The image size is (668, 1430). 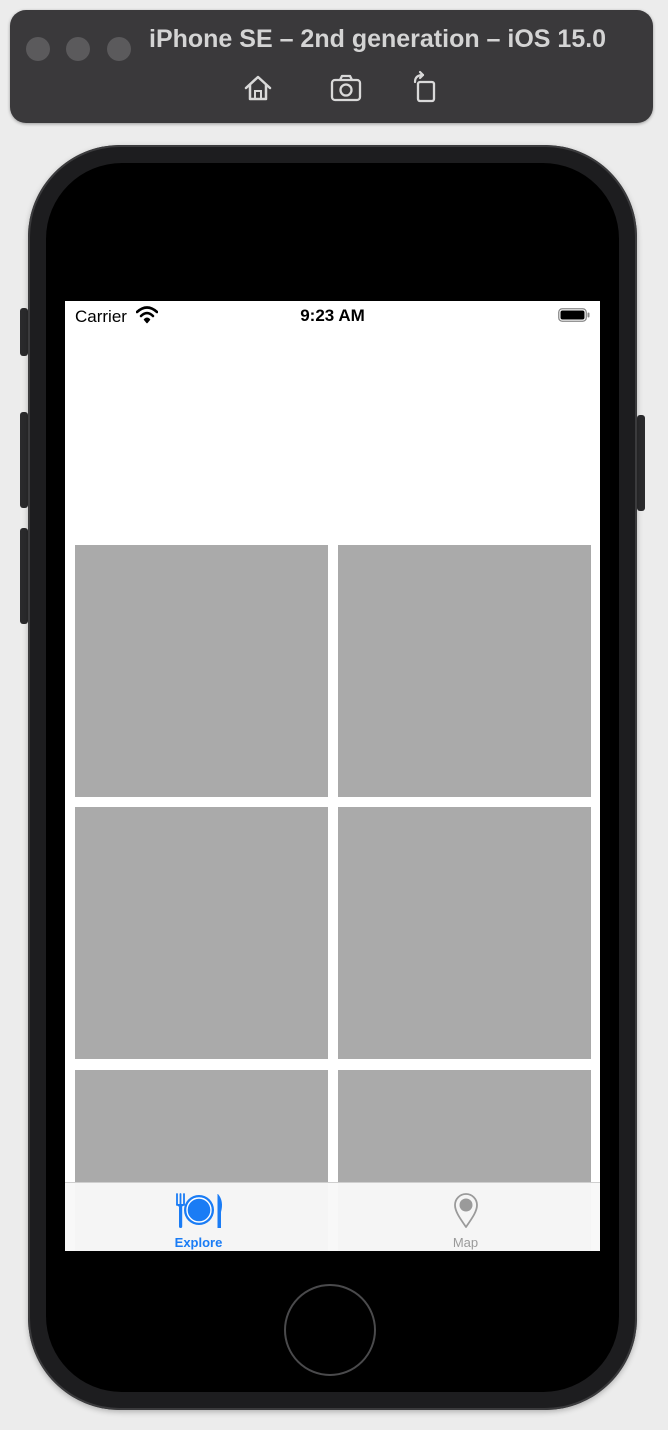 I want to click on battery-icon, so click(x=574, y=315).